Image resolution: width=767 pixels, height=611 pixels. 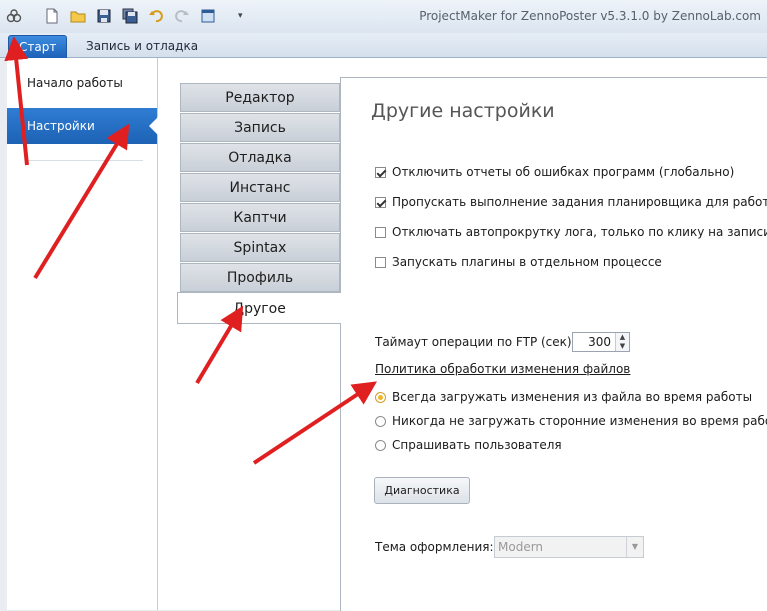 I want to click on sidebar-item-settings: Настройки, so click(x=82, y=126).